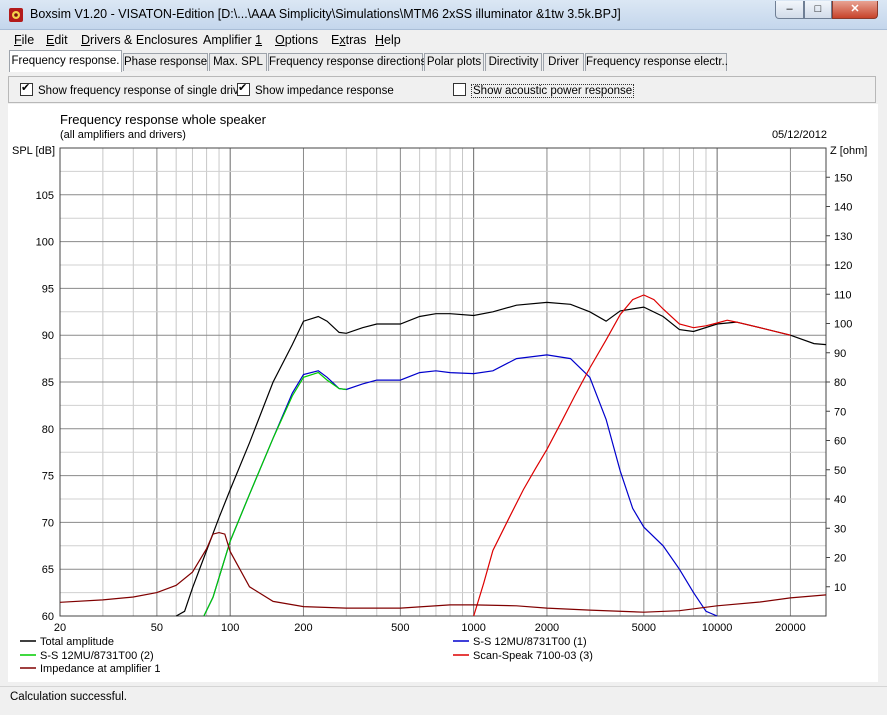  Describe the element at coordinates (547, 628) in the screenshot. I see `x-tick-label: 2000` at that location.